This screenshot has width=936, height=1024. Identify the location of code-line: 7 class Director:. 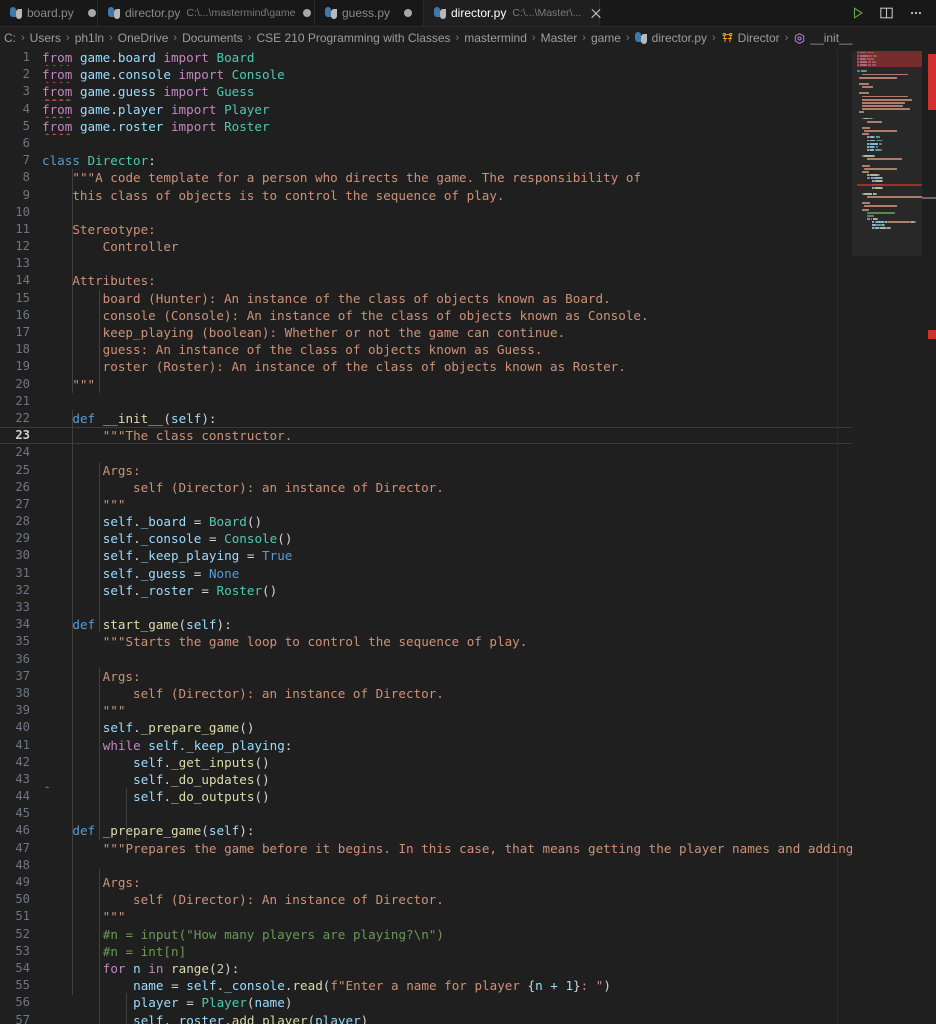
(426, 160).